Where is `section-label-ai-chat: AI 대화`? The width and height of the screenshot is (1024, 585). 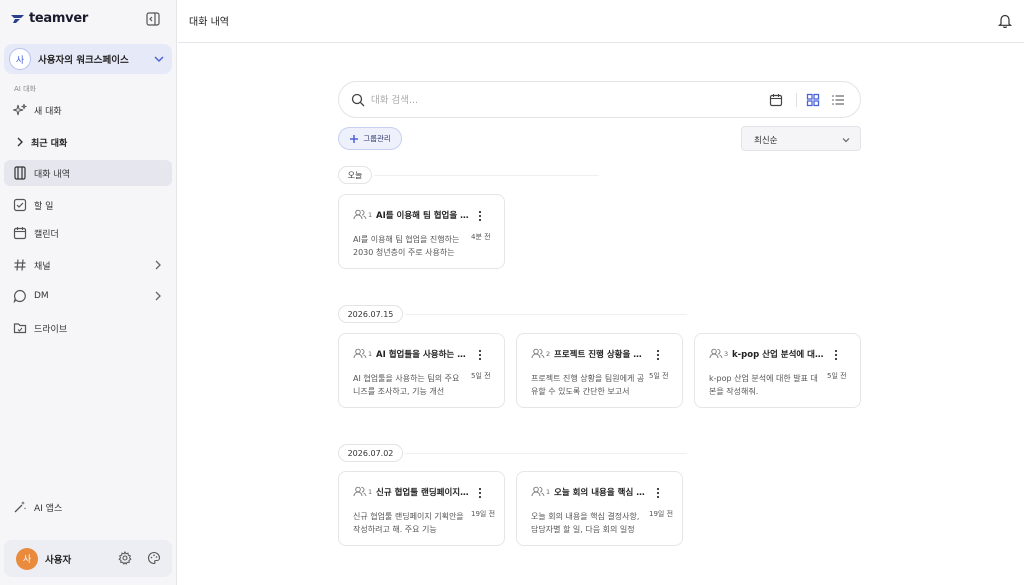
section-label-ai-chat: AI 대화 is located at coordinates (25, 89).